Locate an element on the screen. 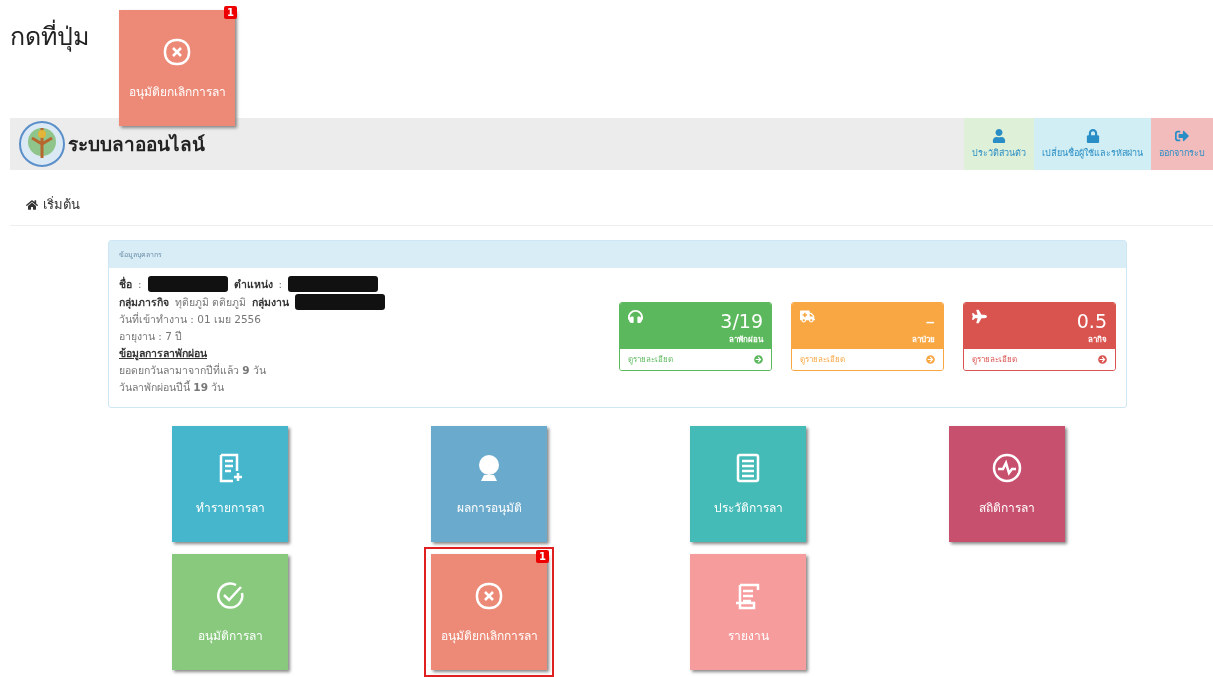 The image size is (1213, 677). nav-link: ประวัติส่วนตัว is located at coordinates (999, 144).